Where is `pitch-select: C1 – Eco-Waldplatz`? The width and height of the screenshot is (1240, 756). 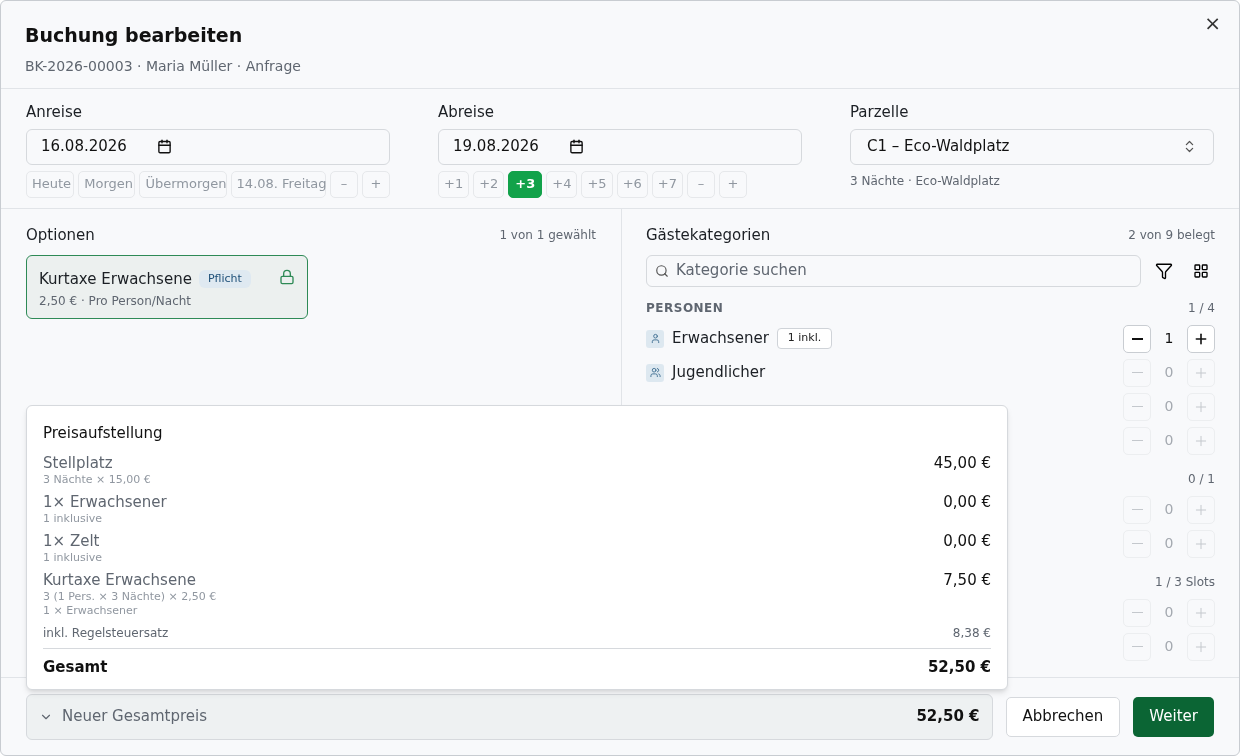 pitch-select: C1 – Eco-Waldplatz is located at coordinates (1032, 146).